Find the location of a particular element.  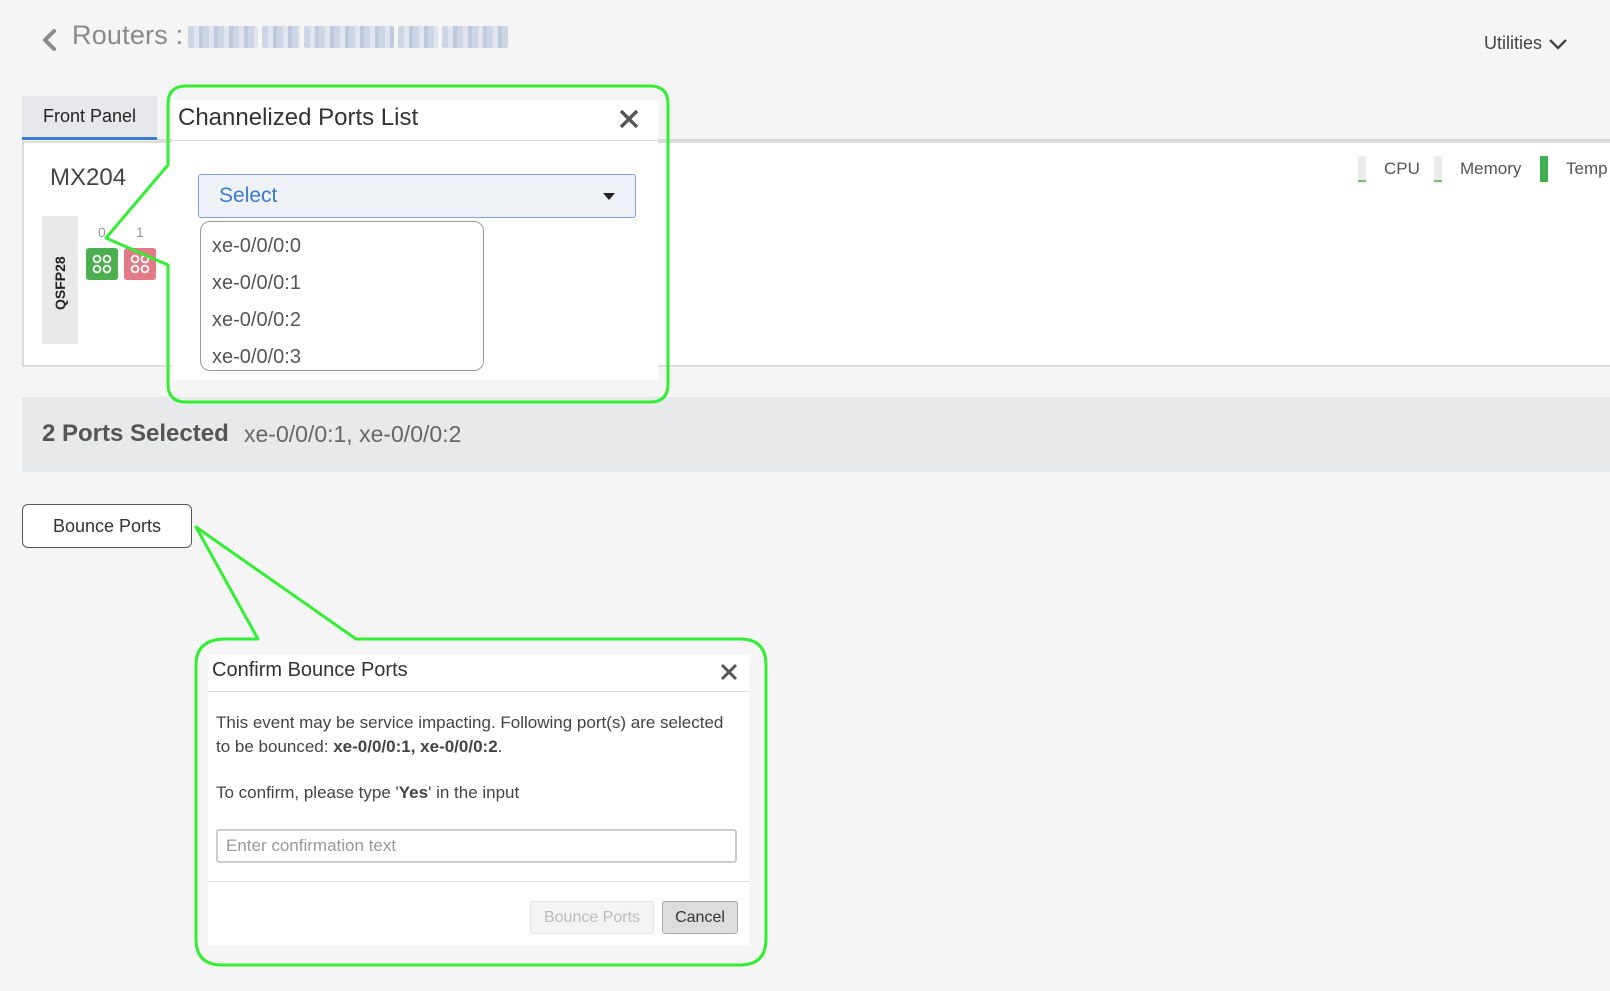

router-name-redacted is located at coordinates (354, 37).